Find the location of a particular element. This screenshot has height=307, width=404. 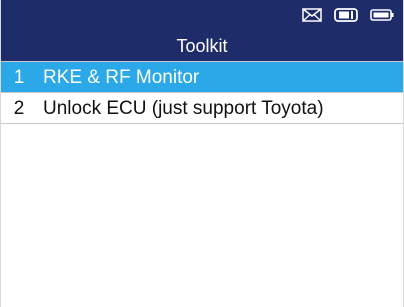

vci-connection-icon is located at coordinates (346, 15).